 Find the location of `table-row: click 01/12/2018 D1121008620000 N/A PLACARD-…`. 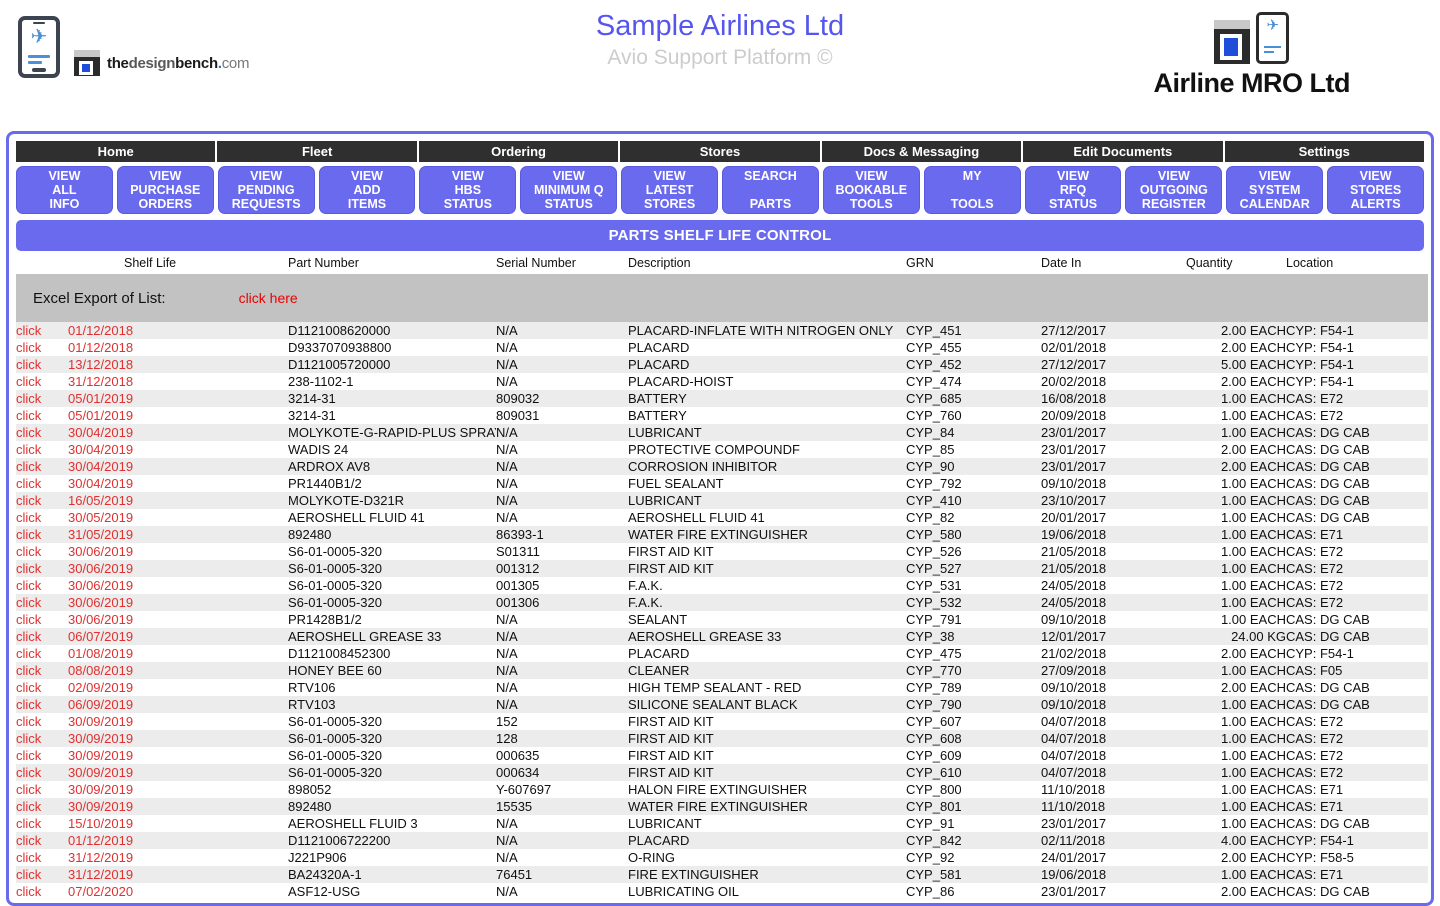

table-row: click 01/12/2018 D1121008620000 N/A PLACARD-… is located at coordinates (722, 330).